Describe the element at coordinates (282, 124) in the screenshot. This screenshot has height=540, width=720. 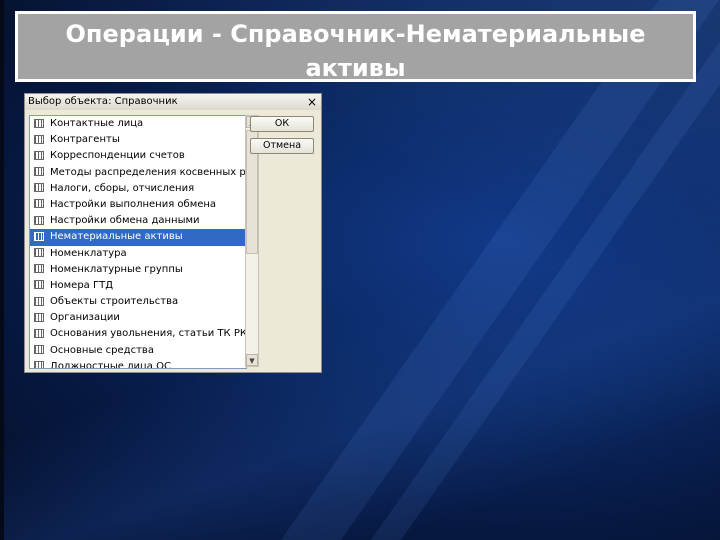
I see `ok-button: ОК` at that location.